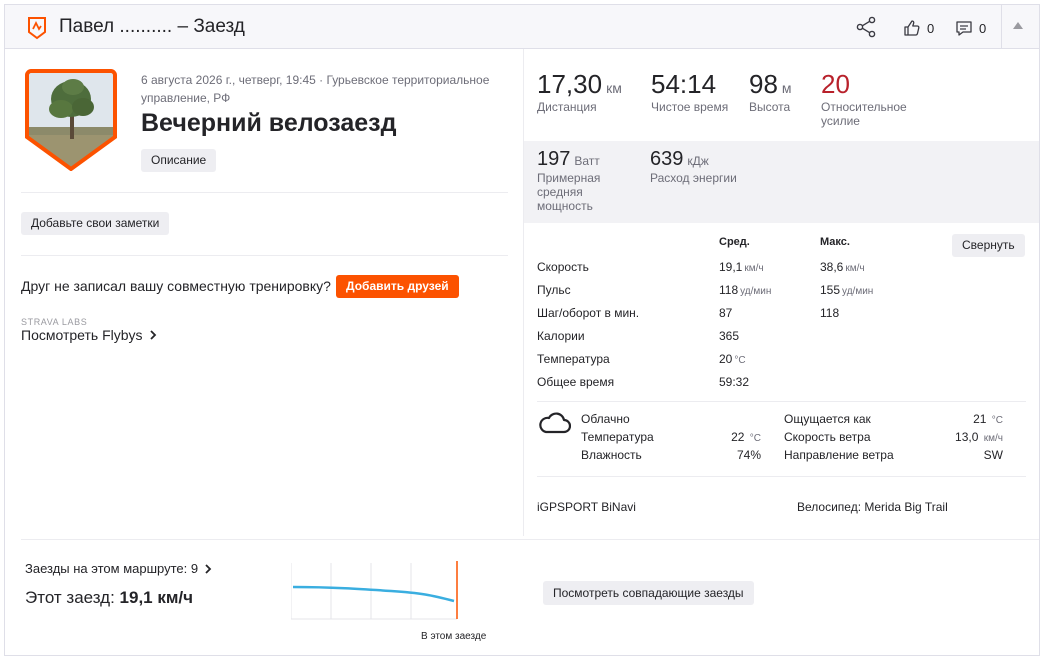  I want to click on stats-row-label: Калории, so click(561, 336).